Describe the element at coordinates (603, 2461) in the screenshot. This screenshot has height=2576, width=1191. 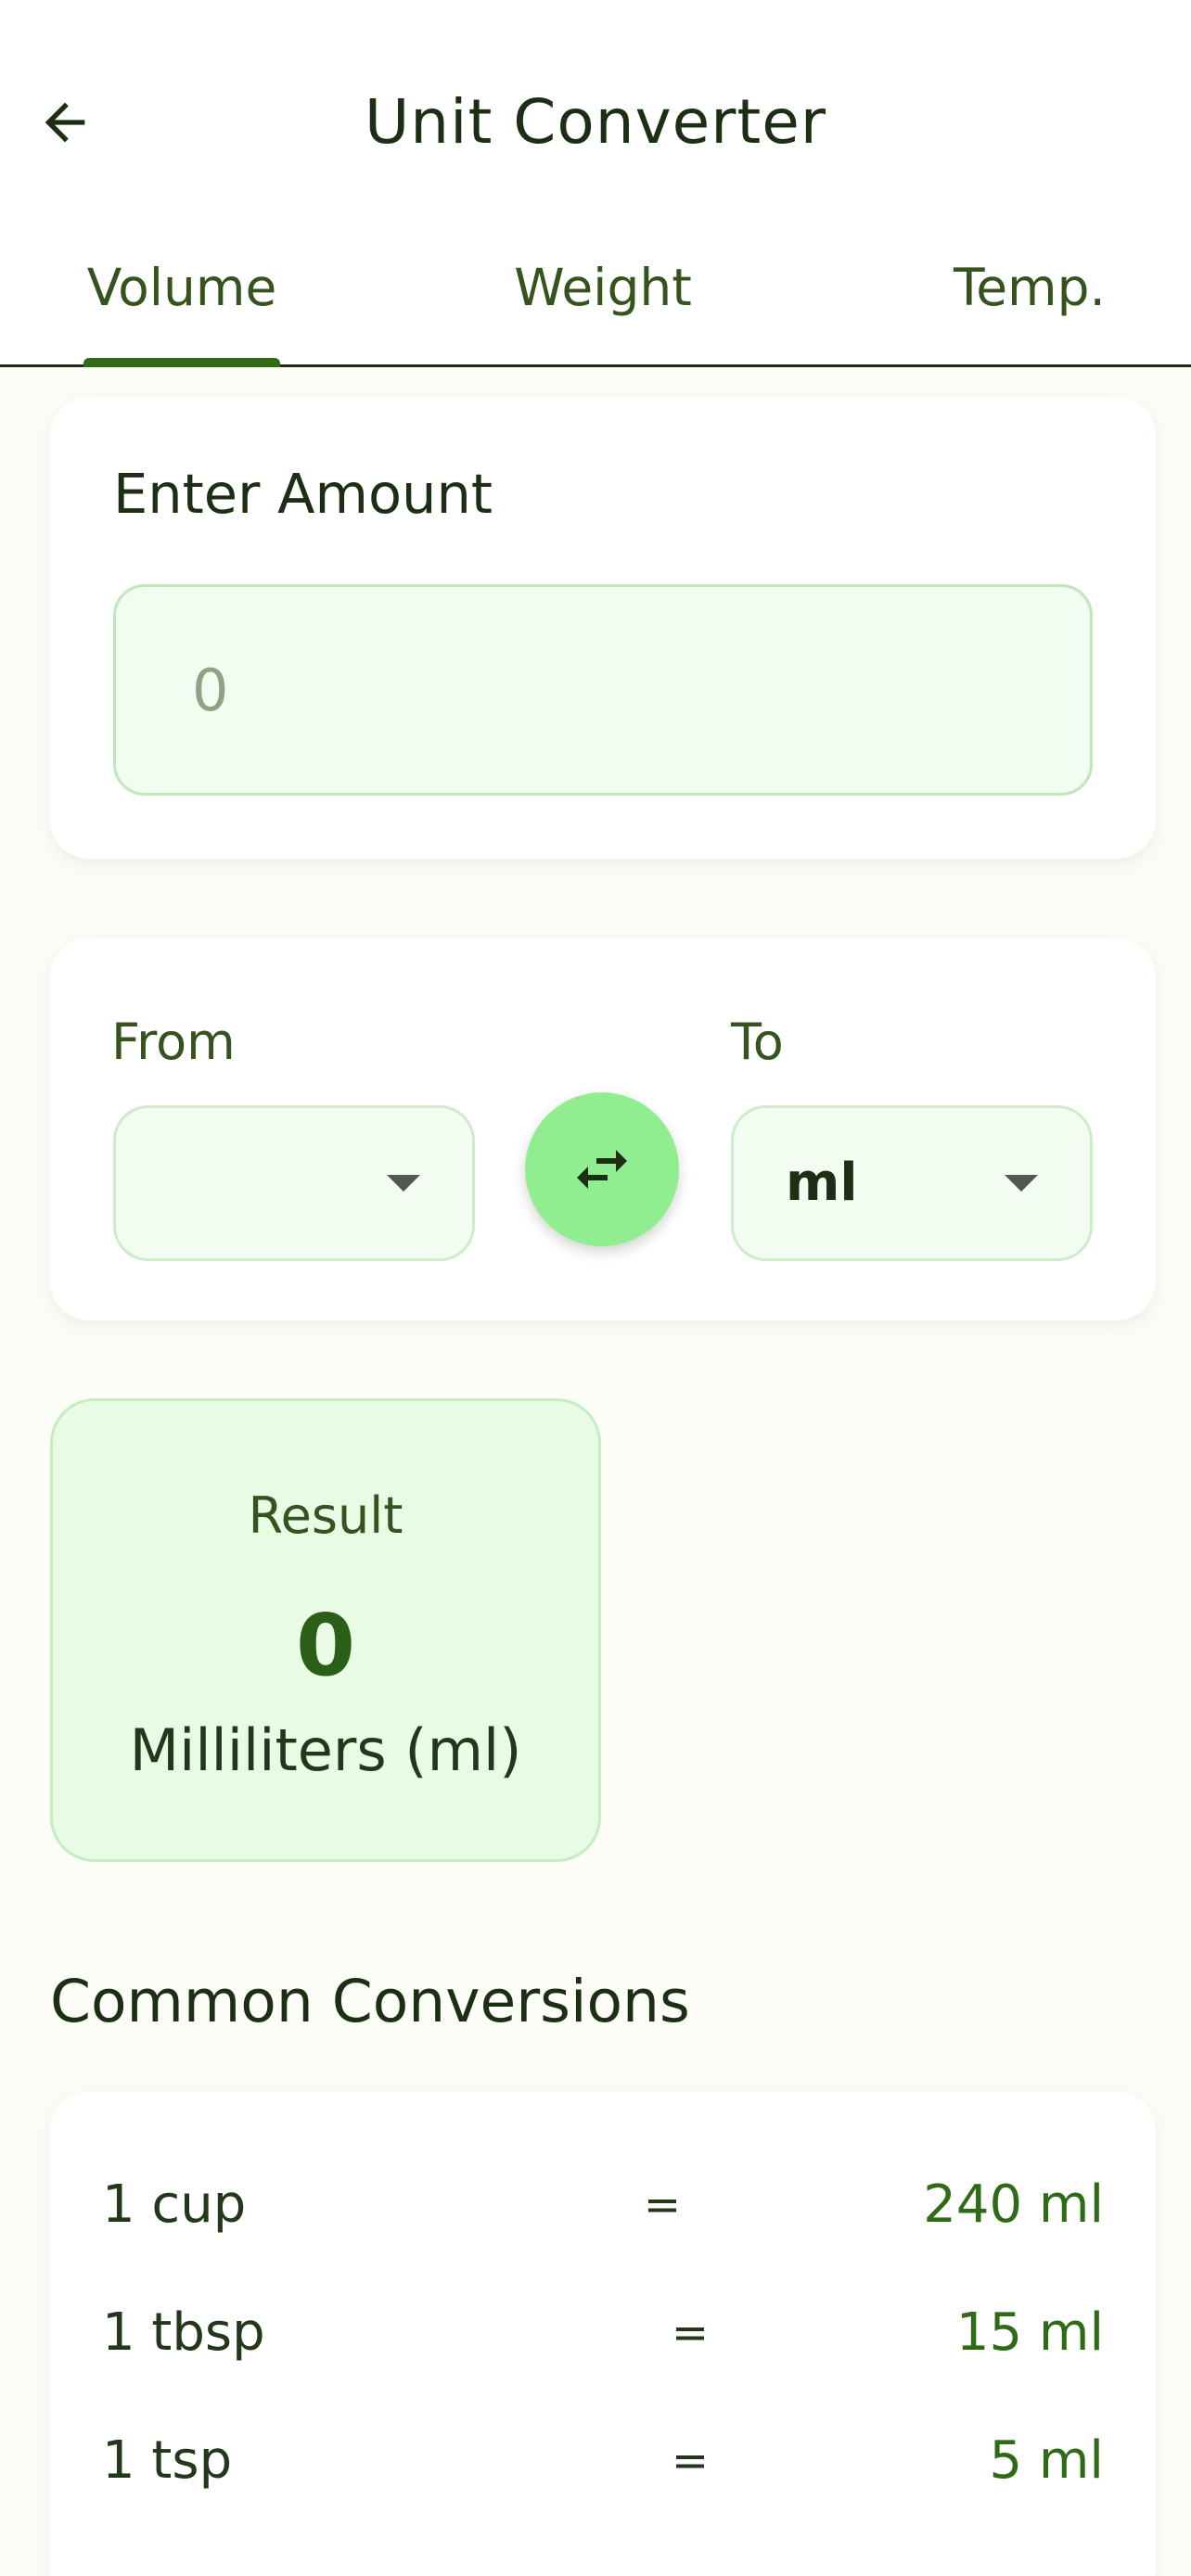
I see `conversion-row: 1 tsp = 5 ml` at that location.